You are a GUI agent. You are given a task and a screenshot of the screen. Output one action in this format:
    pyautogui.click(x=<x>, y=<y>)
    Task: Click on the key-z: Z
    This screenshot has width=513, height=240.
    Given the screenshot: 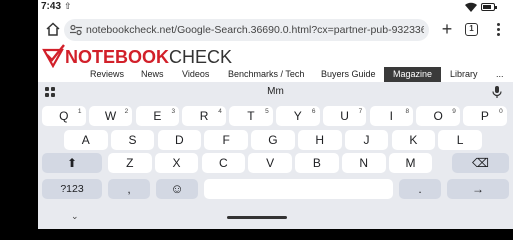 What is the action you would take?
    pyautogui.click(x=130, y=163)
    